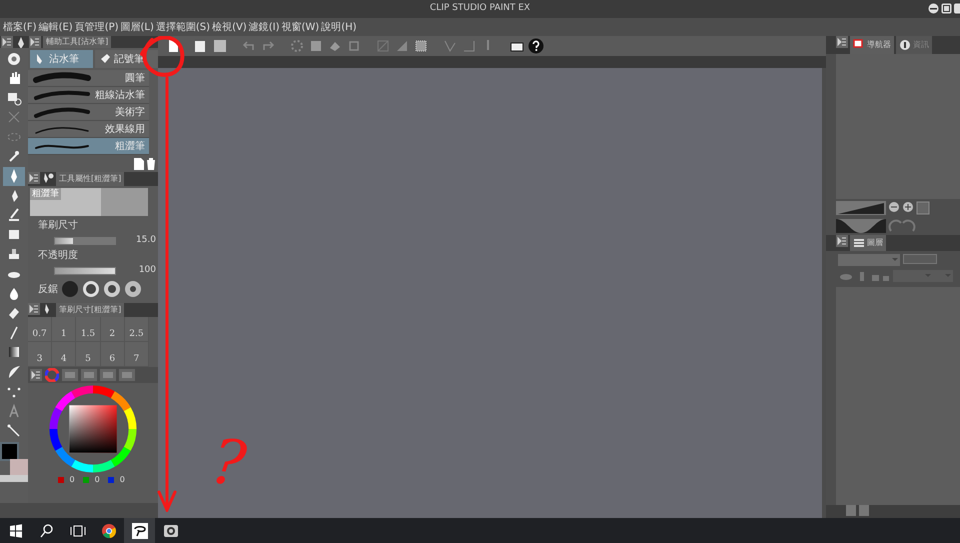 The height and width of the screenshot is (543, 960). What do you see at coordinates (229, 27) in the screenshot?
I see `menu-item: 檢視(V)` at bounding box center [229, 27].